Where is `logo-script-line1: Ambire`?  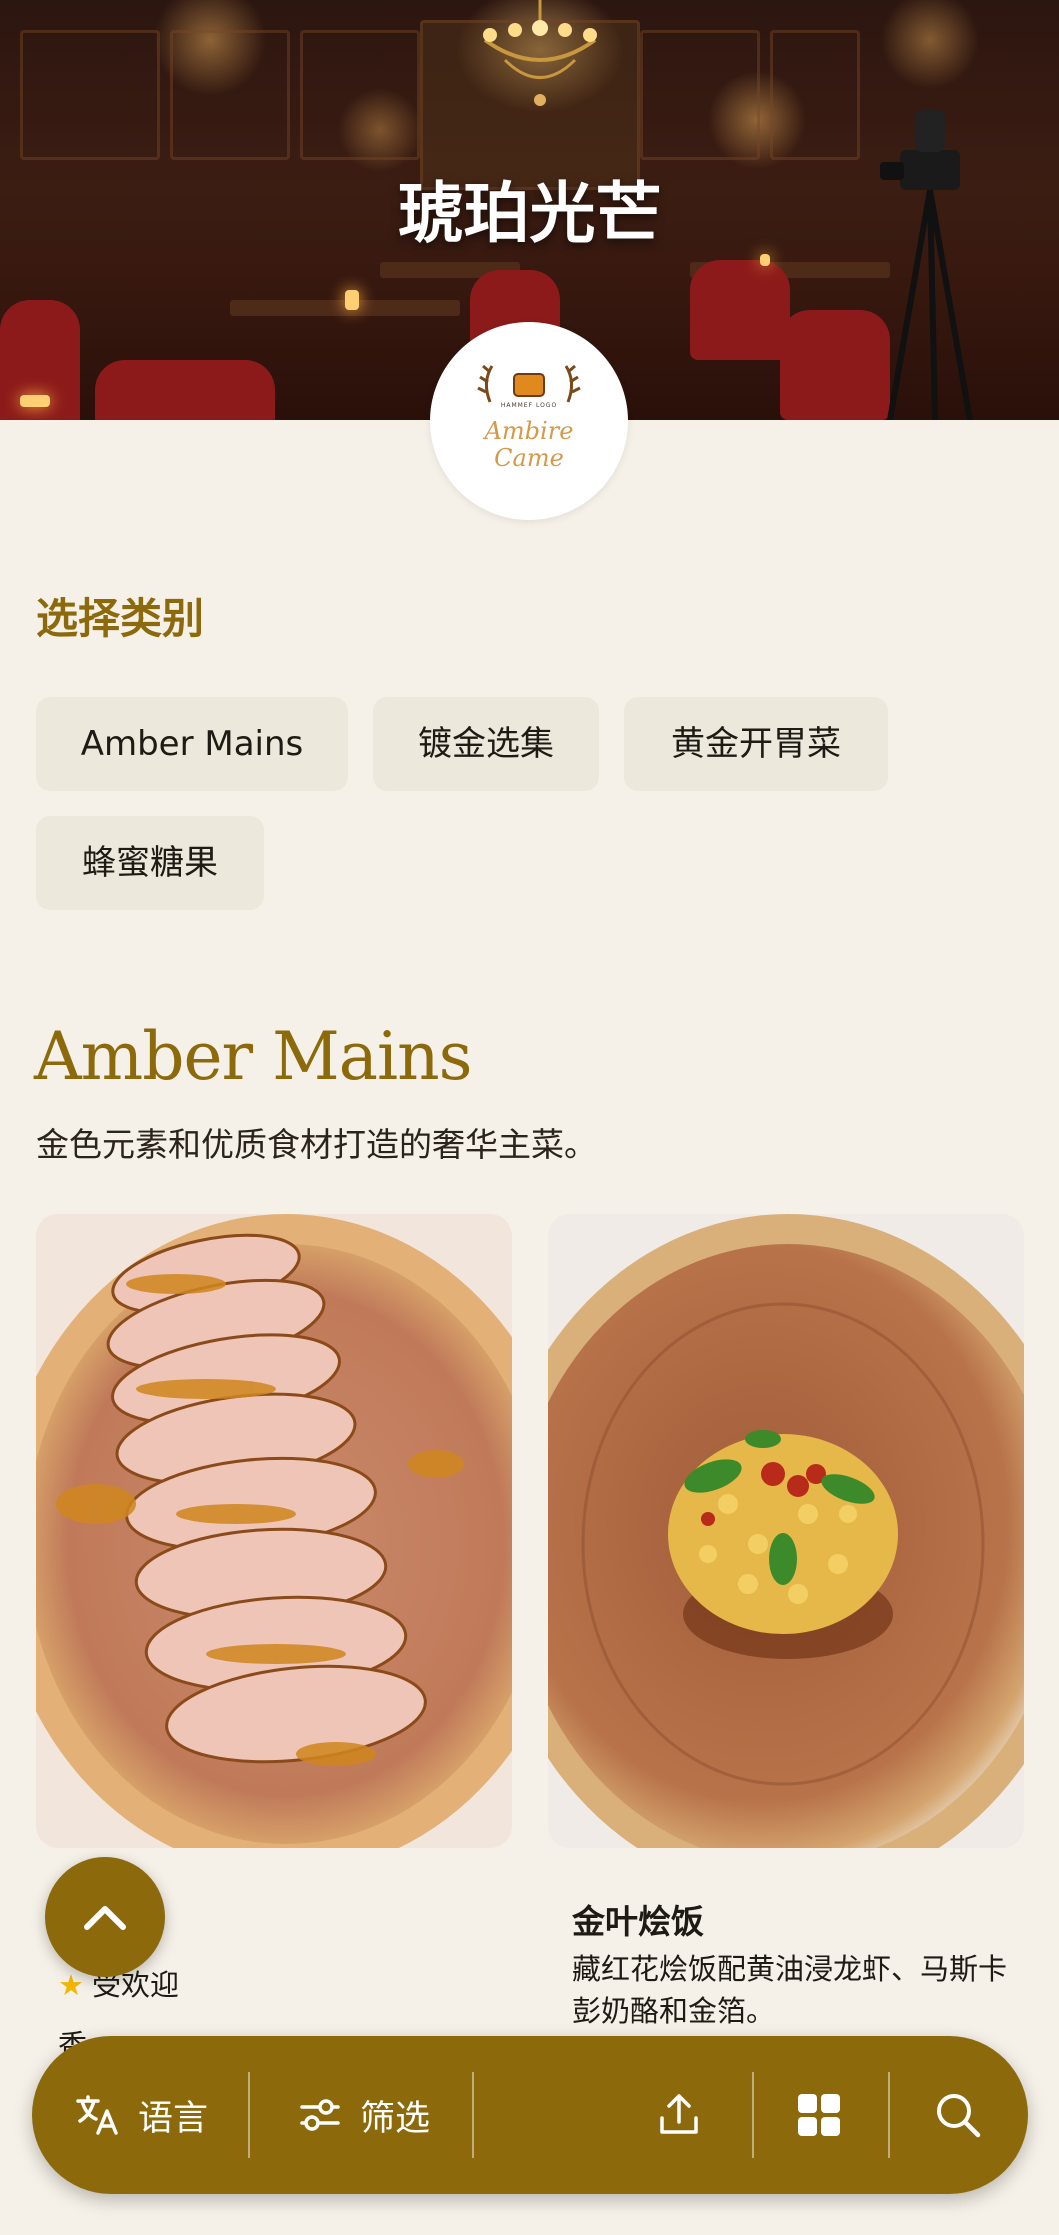 logo-script-line1: Ambire is located at coordinates (529, 431).